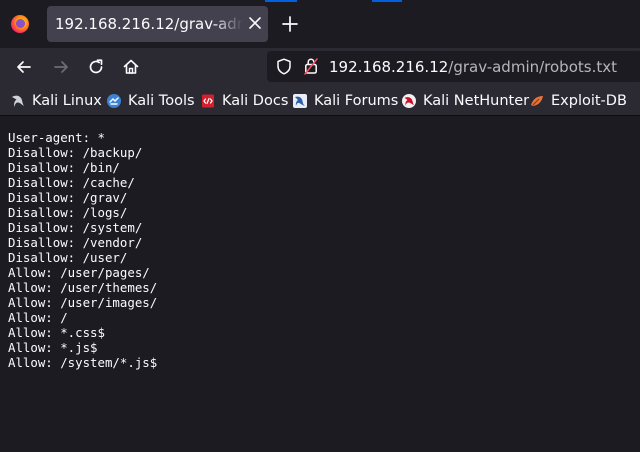 The width and height of the screenshot is (640, 452). Describe the element at coordinates (24, 67) in the screenshot. I see `back-arrow-icon` at that location.